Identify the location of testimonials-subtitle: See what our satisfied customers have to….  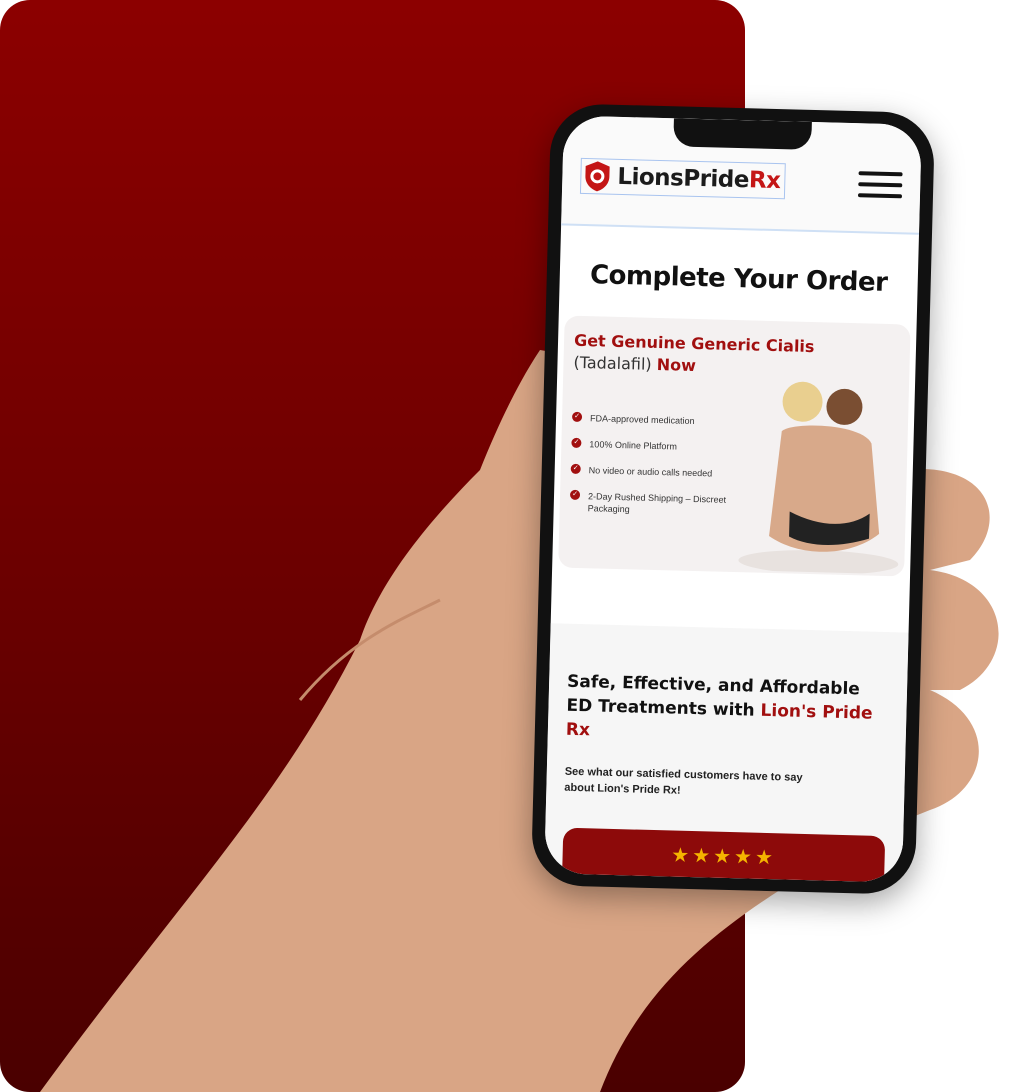
(683, 781).